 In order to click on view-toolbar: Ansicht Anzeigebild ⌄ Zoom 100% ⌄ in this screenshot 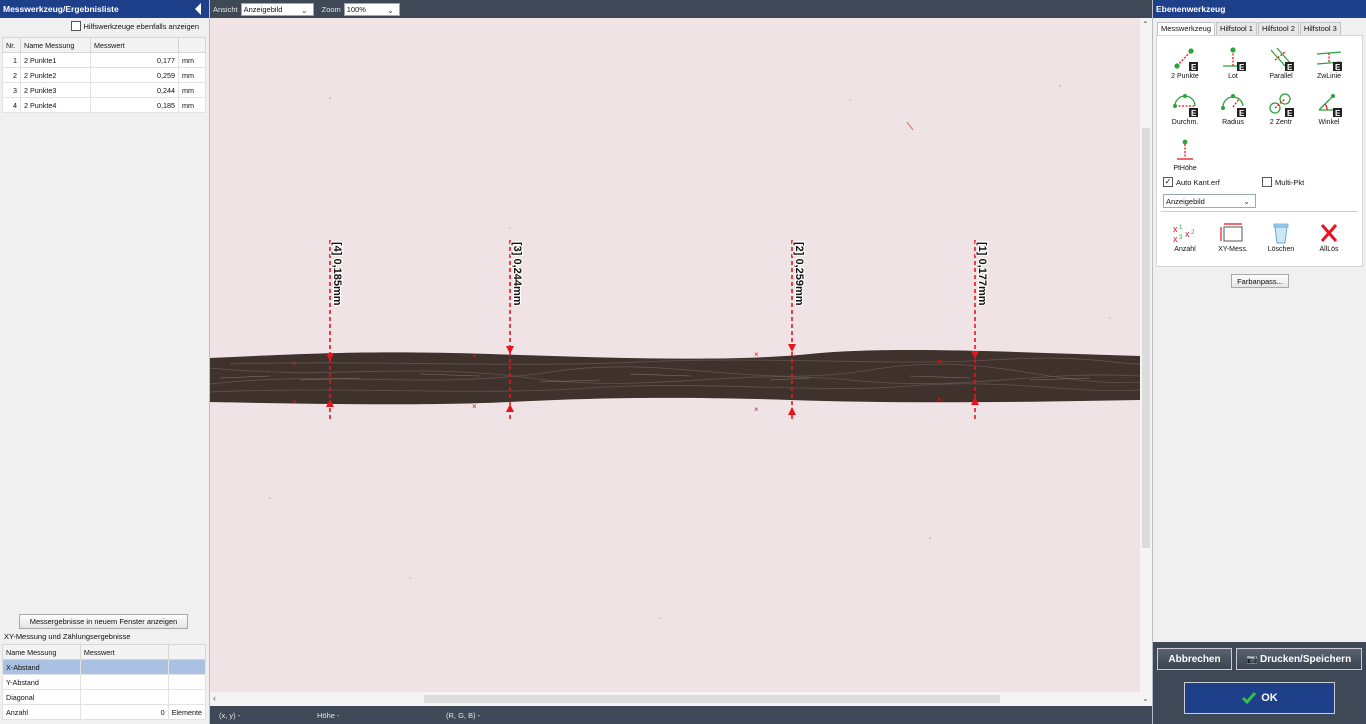, I will do `click(681, 9)`.